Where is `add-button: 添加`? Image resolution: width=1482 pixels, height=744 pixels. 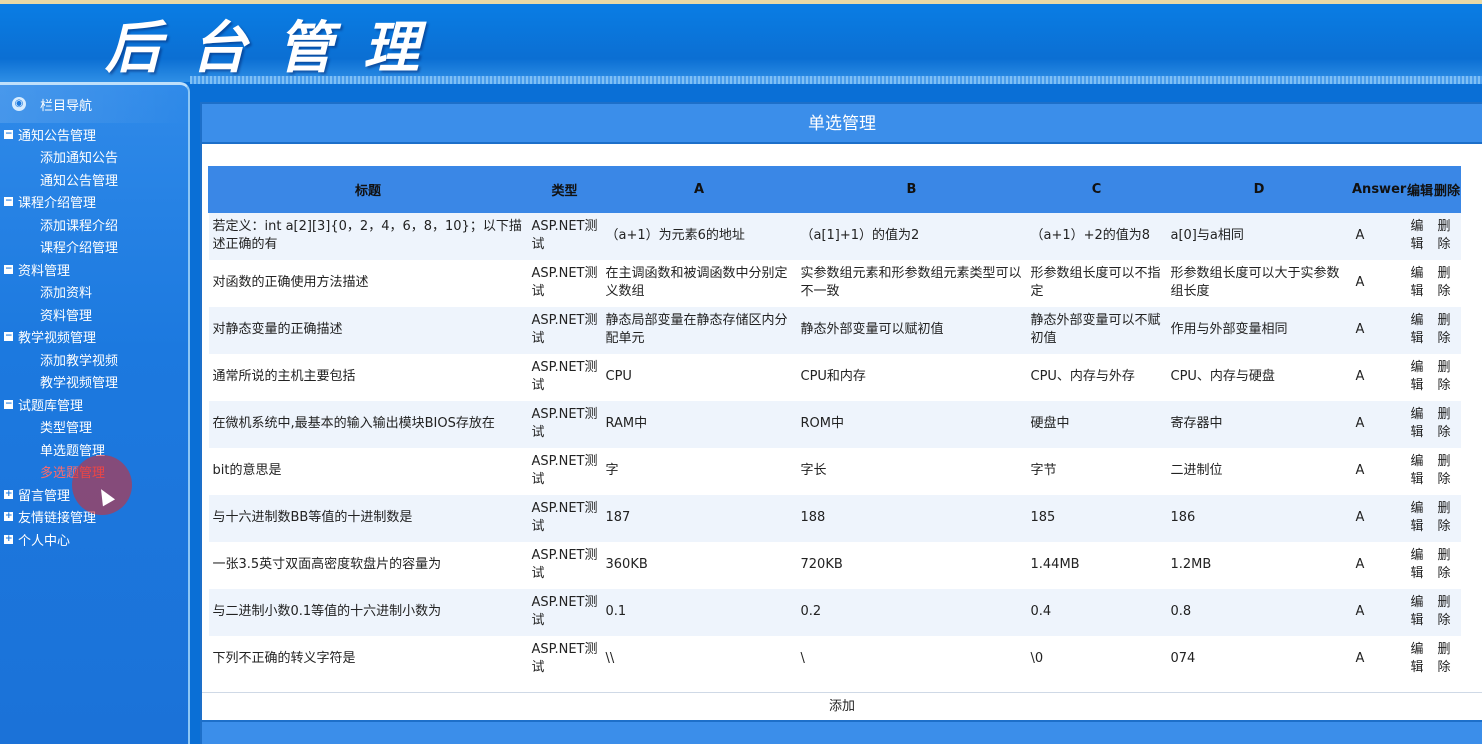
add-button: 添加 is located at coordinates (842, 706).